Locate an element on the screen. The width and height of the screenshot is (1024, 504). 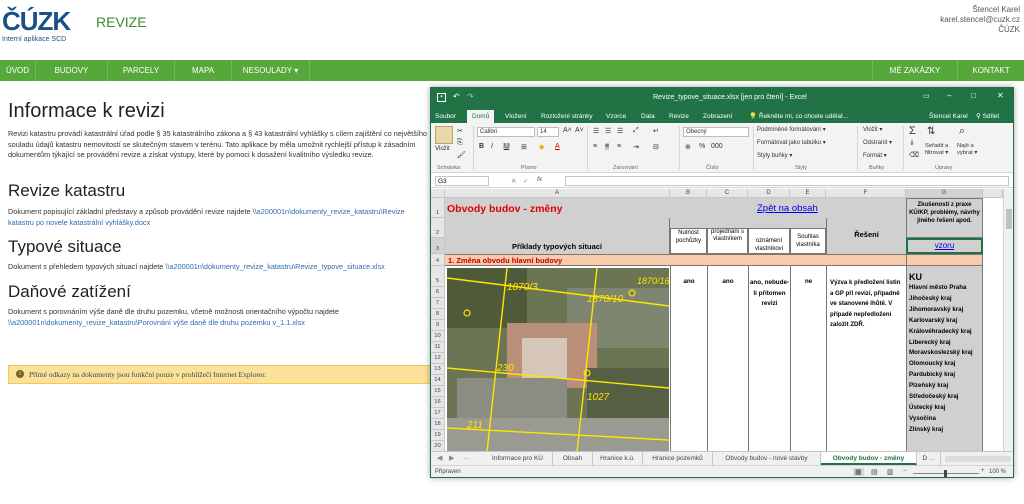
nav-budovy: BUDOVY is located at coordinates (72, 70).